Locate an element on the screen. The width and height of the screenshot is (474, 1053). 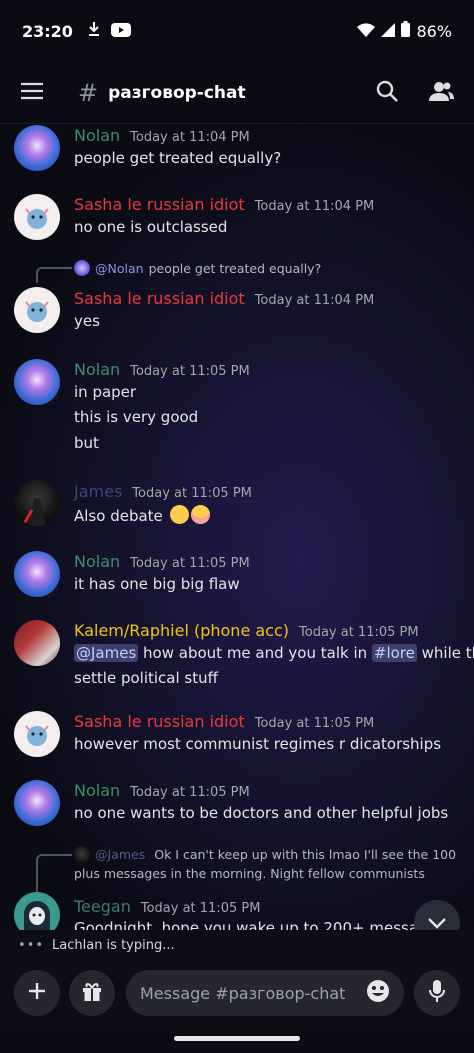
gift-button is located at coordinates (92, 993).